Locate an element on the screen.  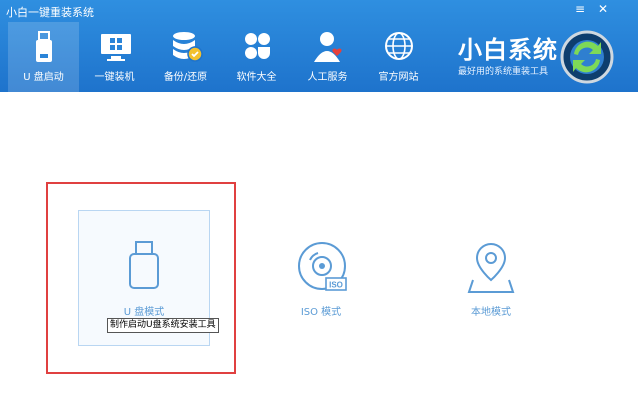
nav-label: 软件大全 is located at coordinates (256, 77).